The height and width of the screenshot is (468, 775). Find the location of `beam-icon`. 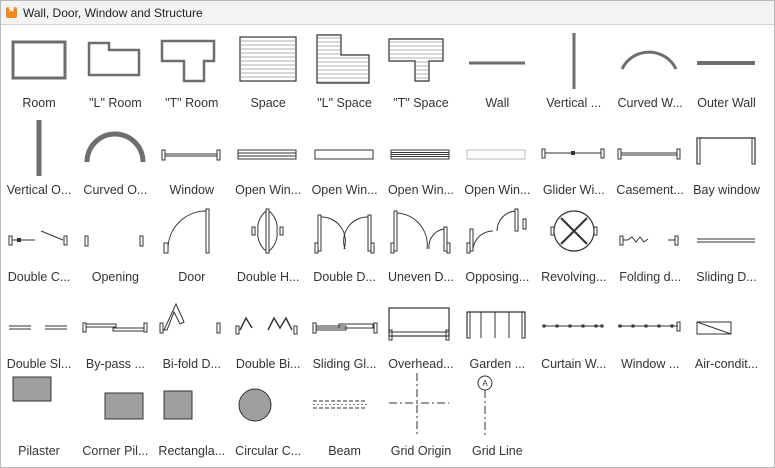

beam-icon is located at coordinates (339, 404).